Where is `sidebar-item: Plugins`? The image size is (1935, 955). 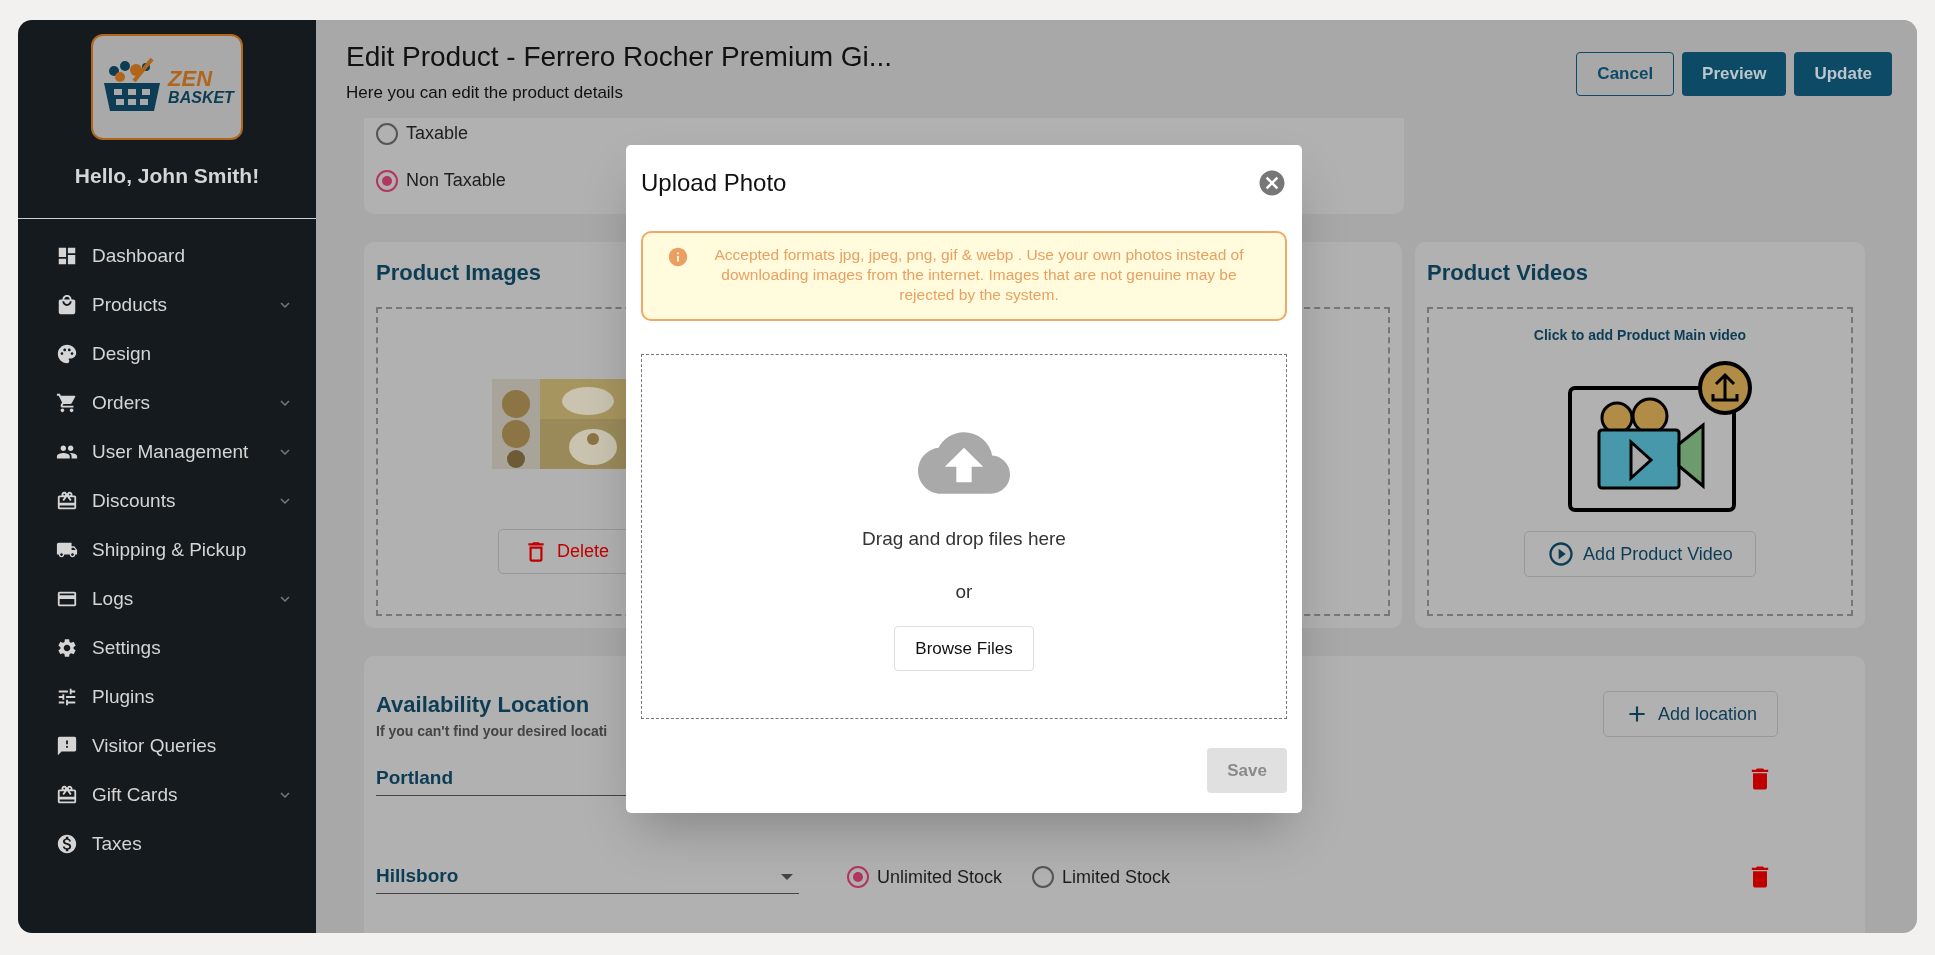 sidebar-item: Plugins is located at coordinates (167, 697).